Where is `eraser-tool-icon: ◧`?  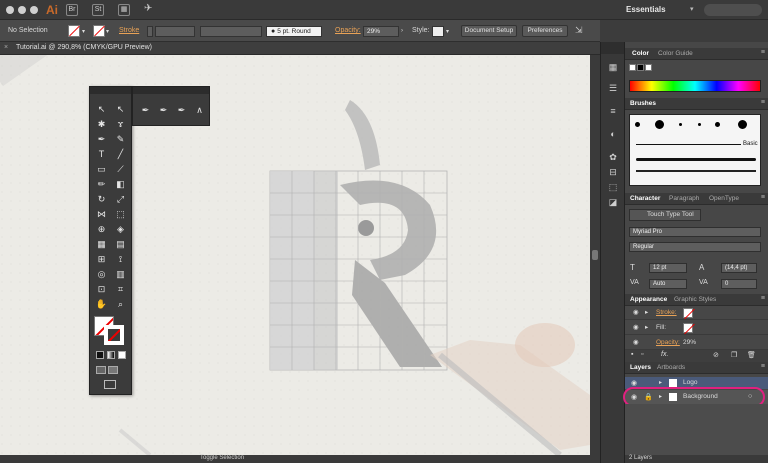 eraser-tool-icon: ◧ is located at coordinates (120, 184).